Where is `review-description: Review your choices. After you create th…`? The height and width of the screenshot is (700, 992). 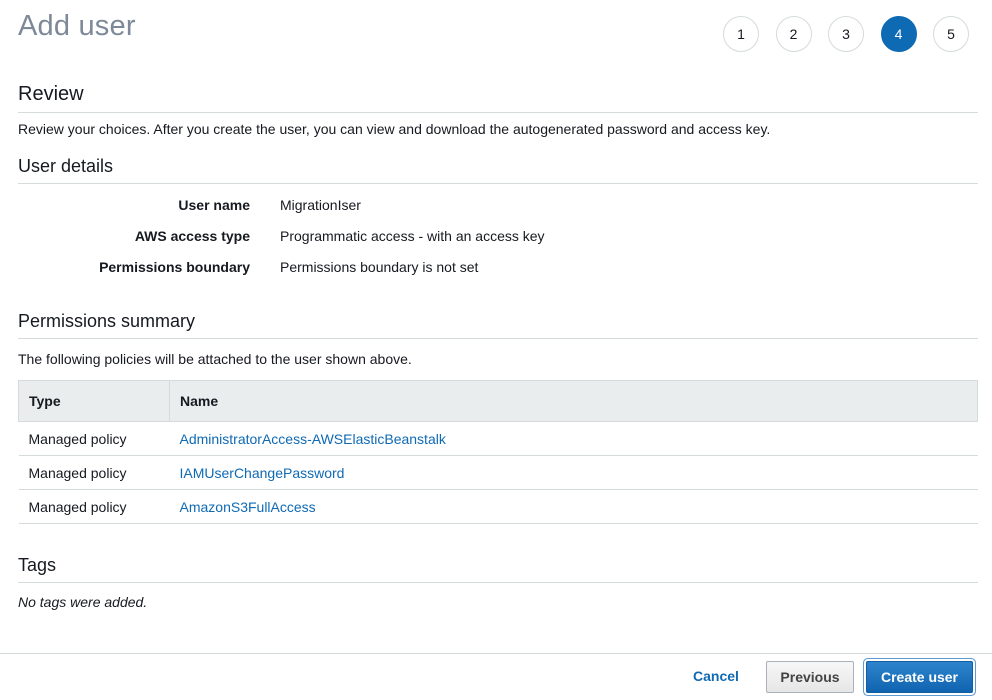 review-description: Review your choices. After you create th… is located at coordinates (394, 129).